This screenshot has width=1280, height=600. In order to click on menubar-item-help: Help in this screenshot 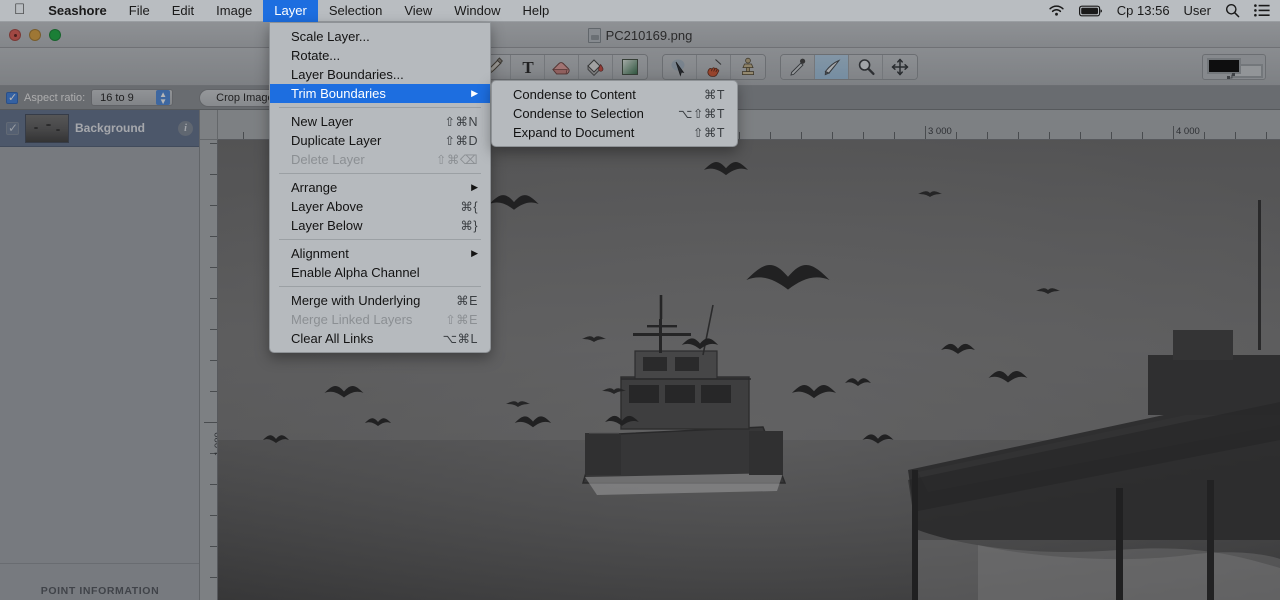, I will do `click(536, 11)`.